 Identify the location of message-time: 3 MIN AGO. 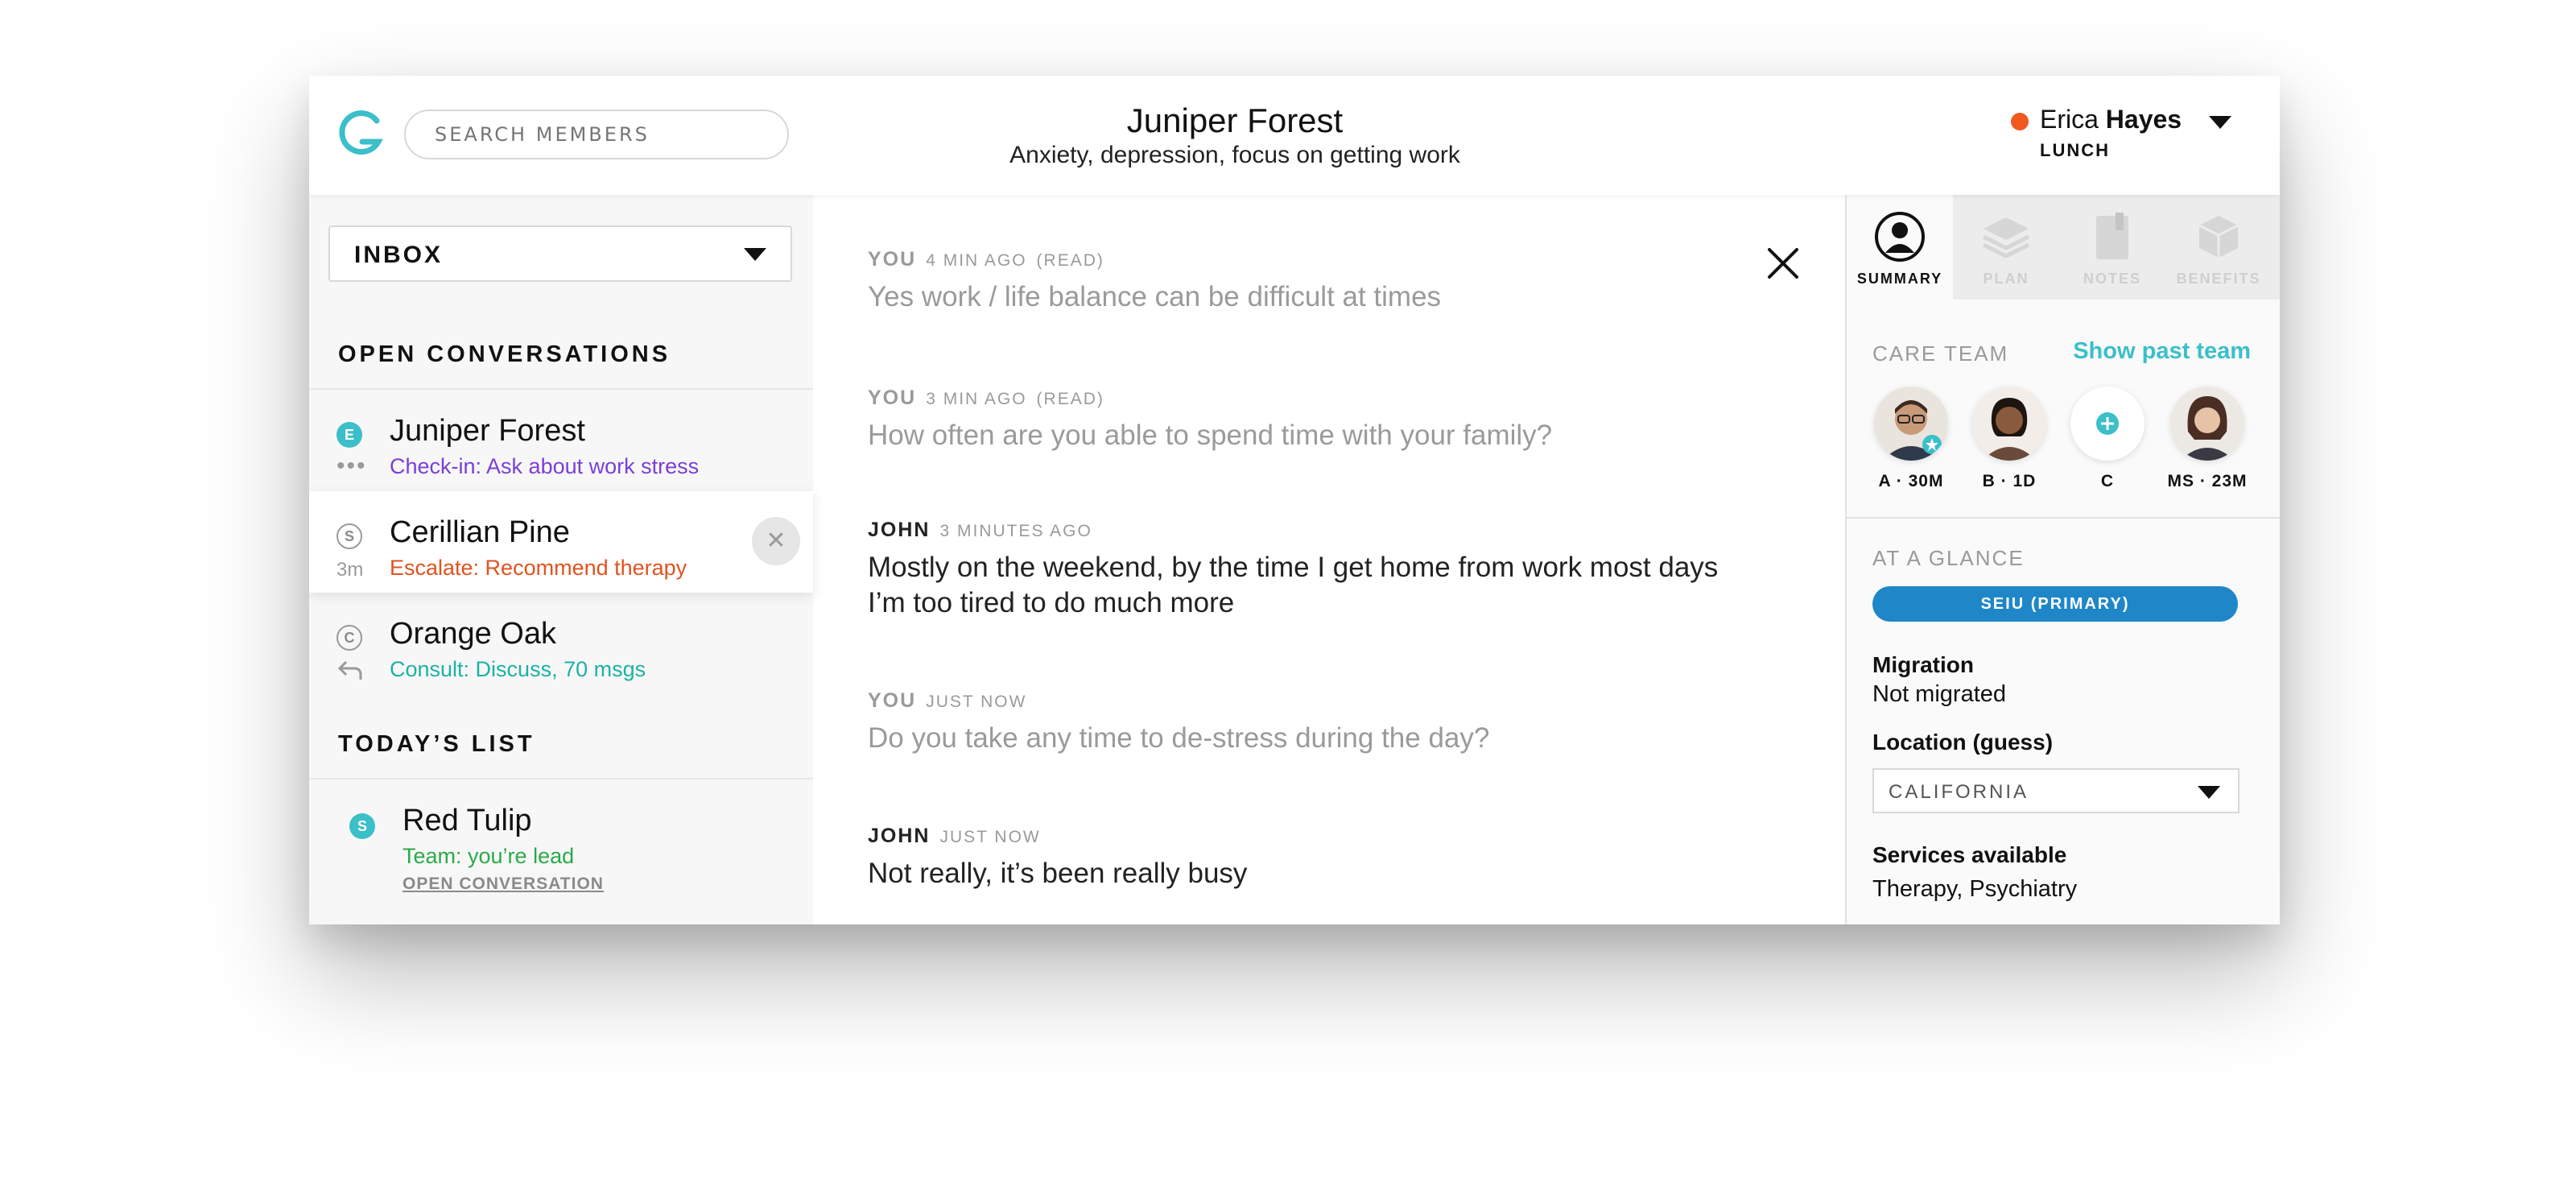
(976, 399).